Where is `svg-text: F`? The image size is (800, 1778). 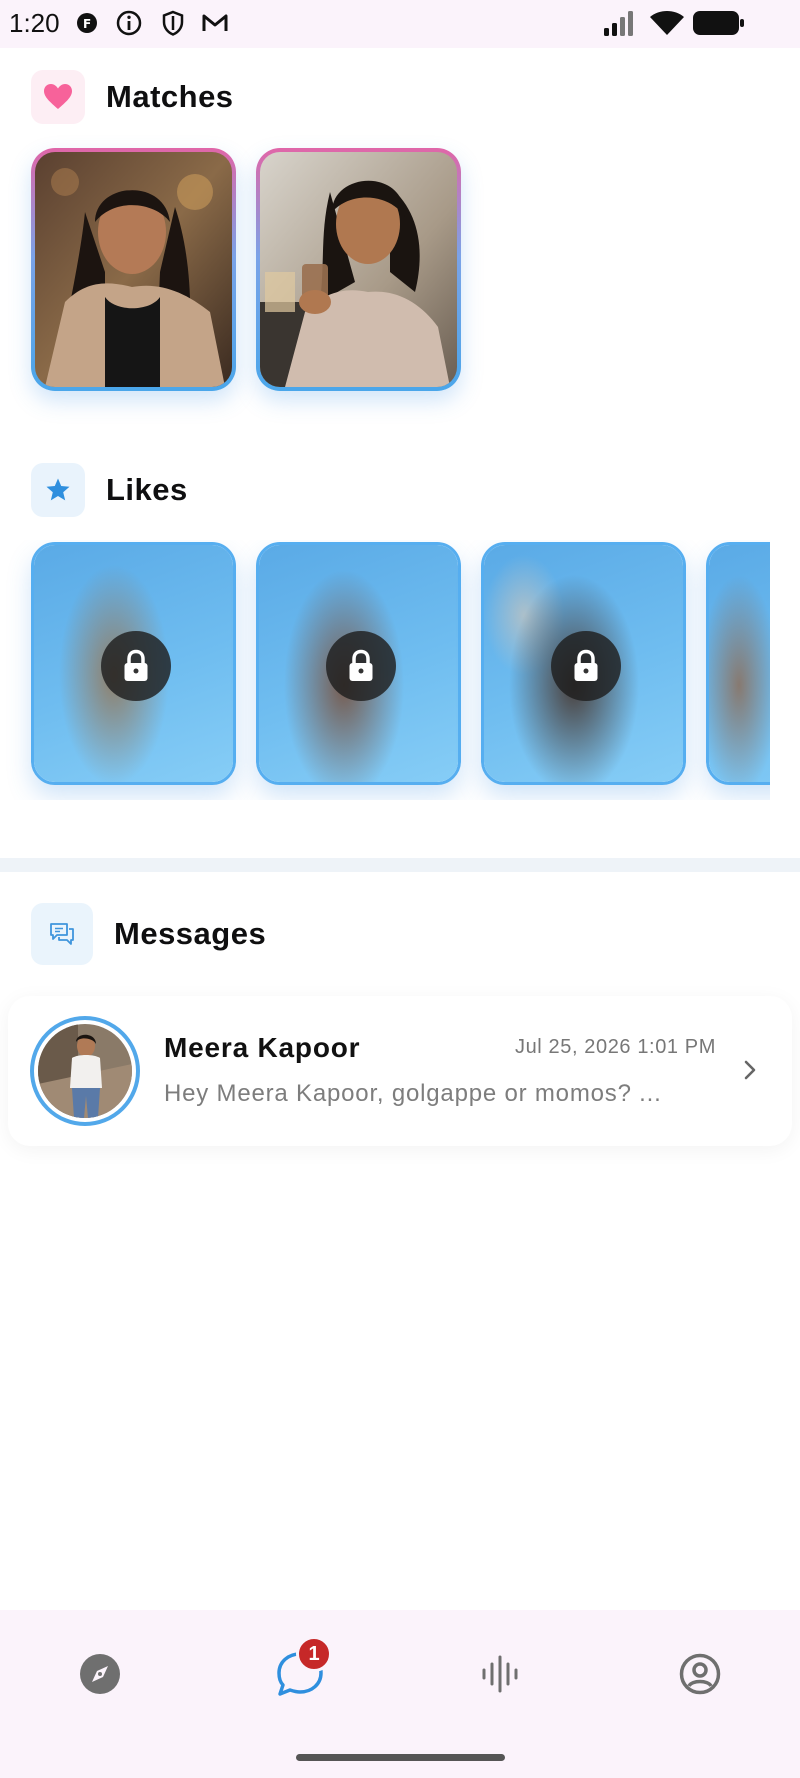 svg-text: F is located at coordinates (87, 24).